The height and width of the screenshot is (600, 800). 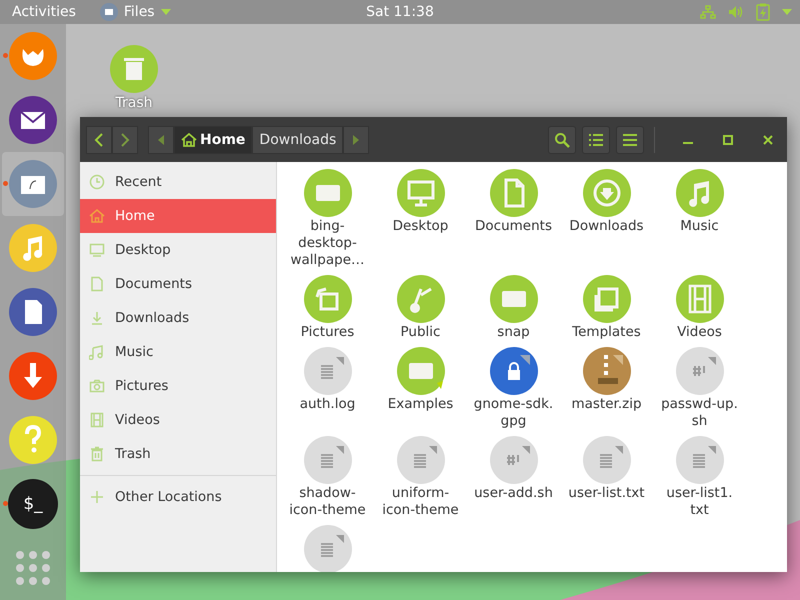 I want to click on monitor-icon, so click(x=97, y=250).